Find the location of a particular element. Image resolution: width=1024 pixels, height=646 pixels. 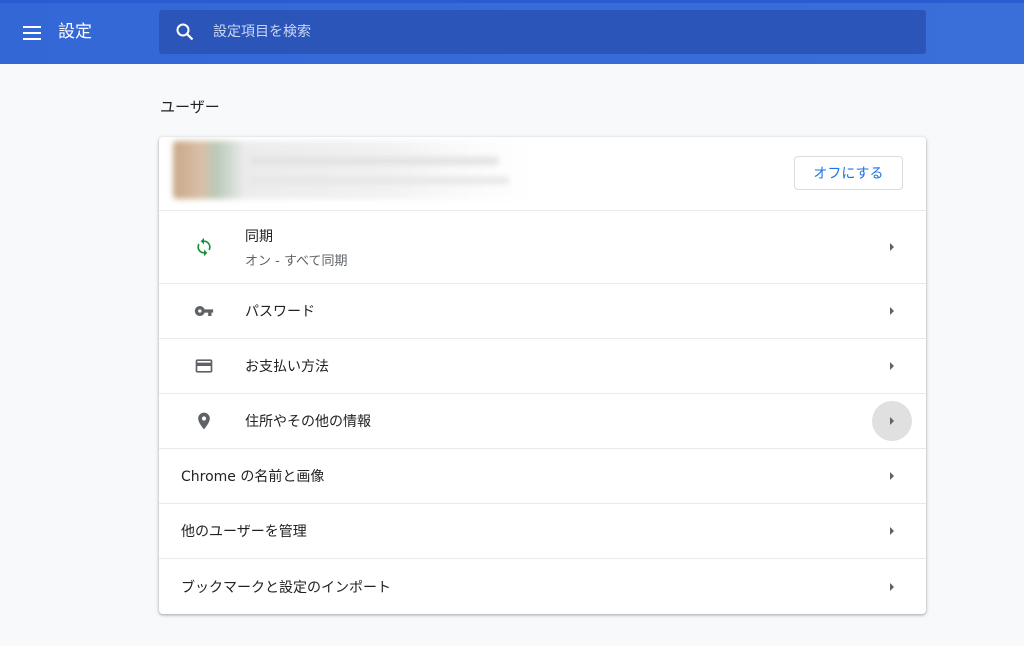

row-passwords-label: パスワード is located at coordinates (280, 312).